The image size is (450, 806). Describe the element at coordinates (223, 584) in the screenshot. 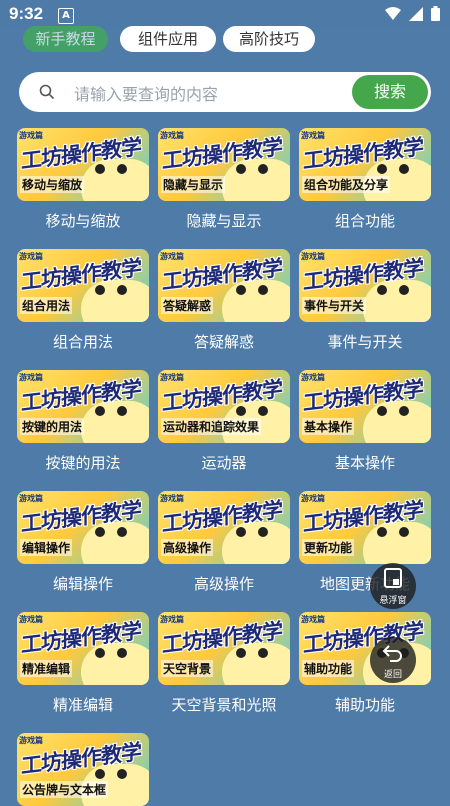

I see `tutorial-title: 高级操作` at that location.